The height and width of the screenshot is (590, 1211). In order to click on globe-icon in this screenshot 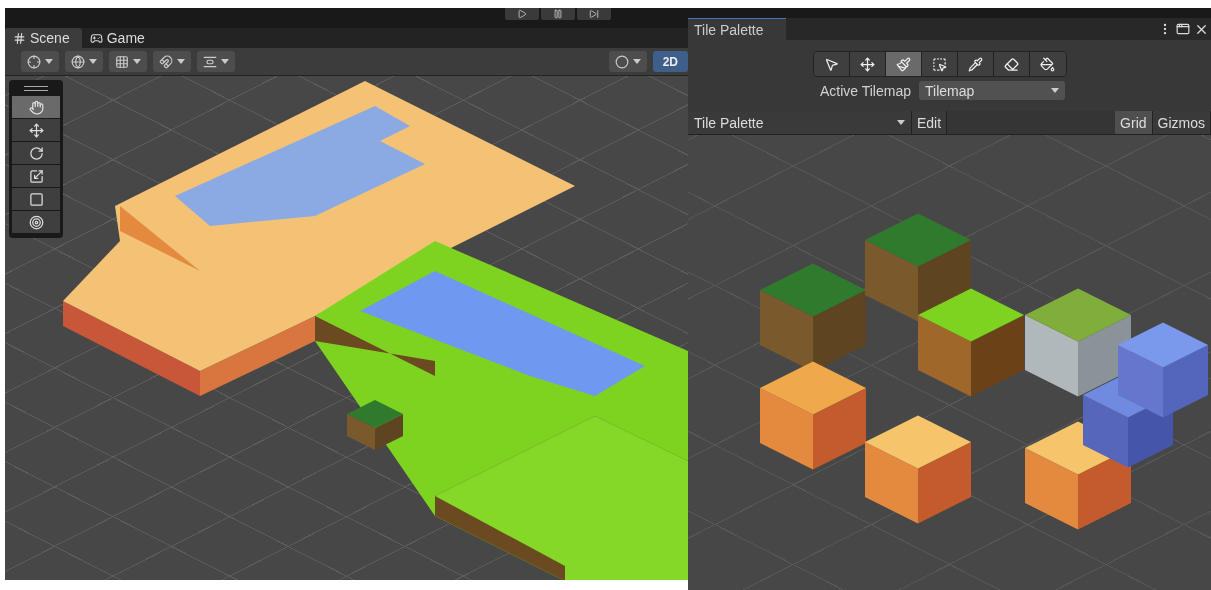, I will do `click(78, 61)`.